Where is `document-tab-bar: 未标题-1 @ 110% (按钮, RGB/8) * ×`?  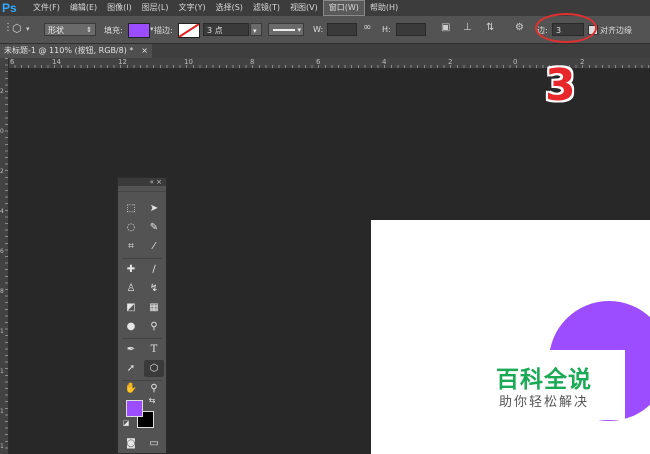 document-tab-bar: 未标题-1 @ 110% (按钮, RGB/8) * × is located at coordinates (325, 51).